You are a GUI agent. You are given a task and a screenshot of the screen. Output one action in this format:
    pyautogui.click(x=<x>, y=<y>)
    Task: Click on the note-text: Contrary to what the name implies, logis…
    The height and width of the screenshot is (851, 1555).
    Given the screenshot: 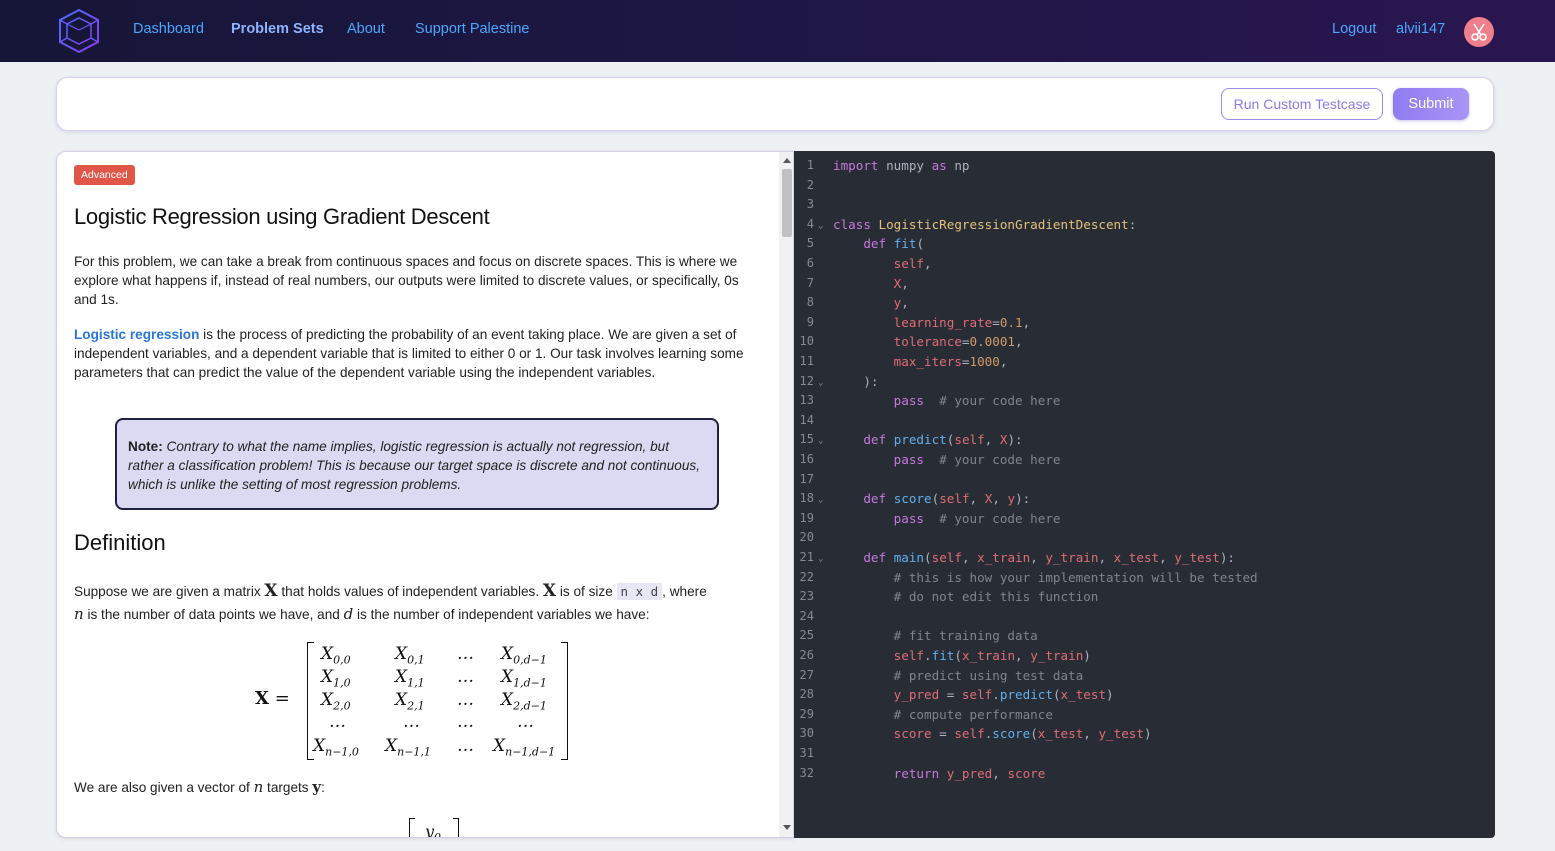 What is the action you would take?
    pyautogui.click(x=414, y=465)
    